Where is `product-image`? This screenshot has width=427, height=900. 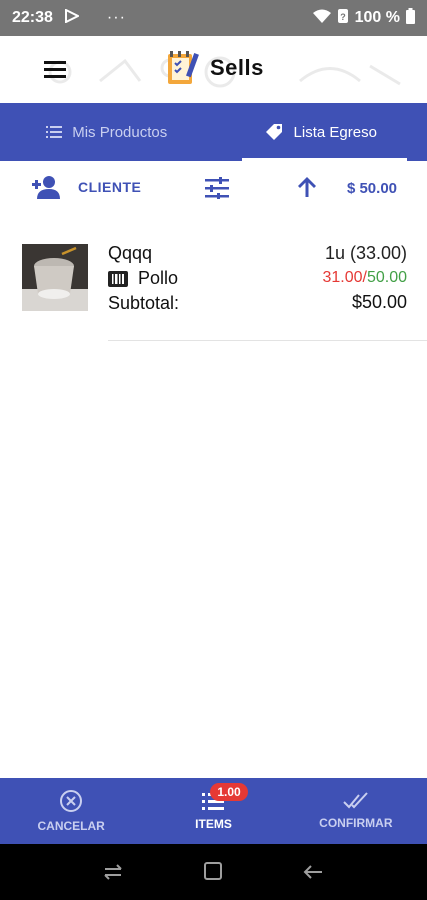 product-image is located at coordinates (55, 277).